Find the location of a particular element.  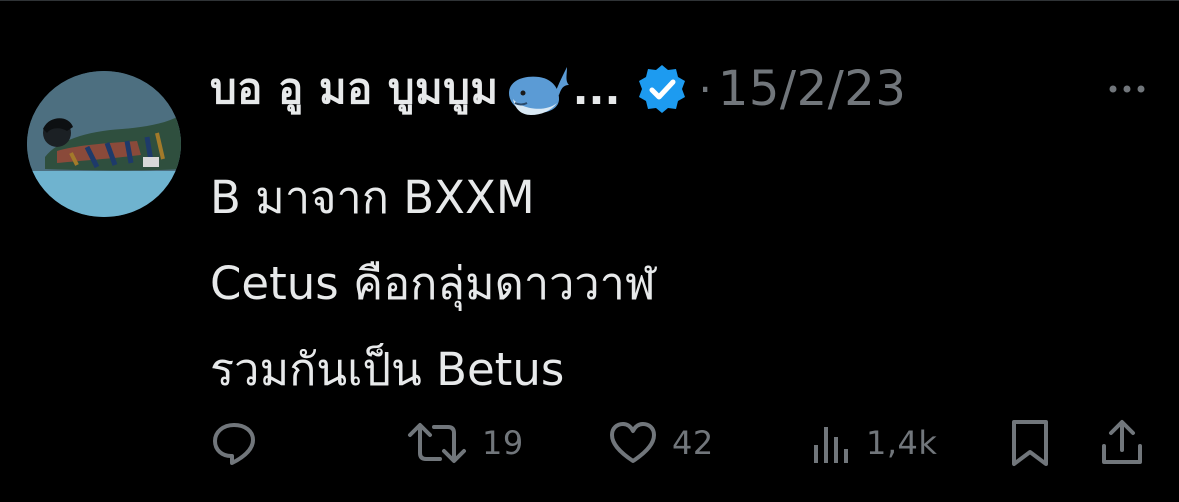

avatar is located at coordinates (104, 144).